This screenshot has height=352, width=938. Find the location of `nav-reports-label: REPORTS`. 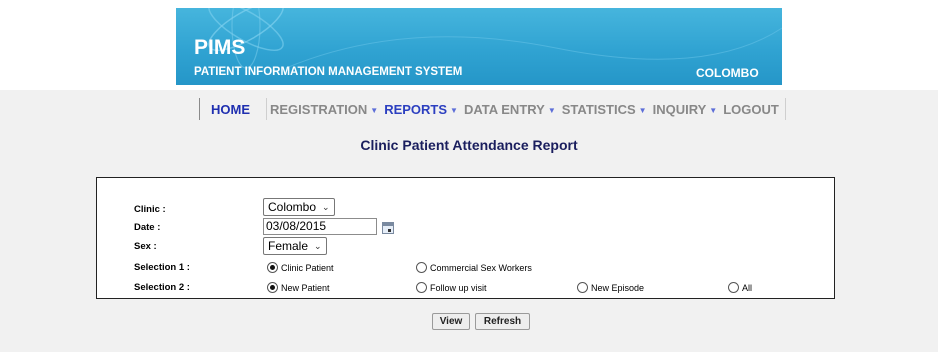

nav-reports-label: REPORTS is located at coordinates (416, 109).